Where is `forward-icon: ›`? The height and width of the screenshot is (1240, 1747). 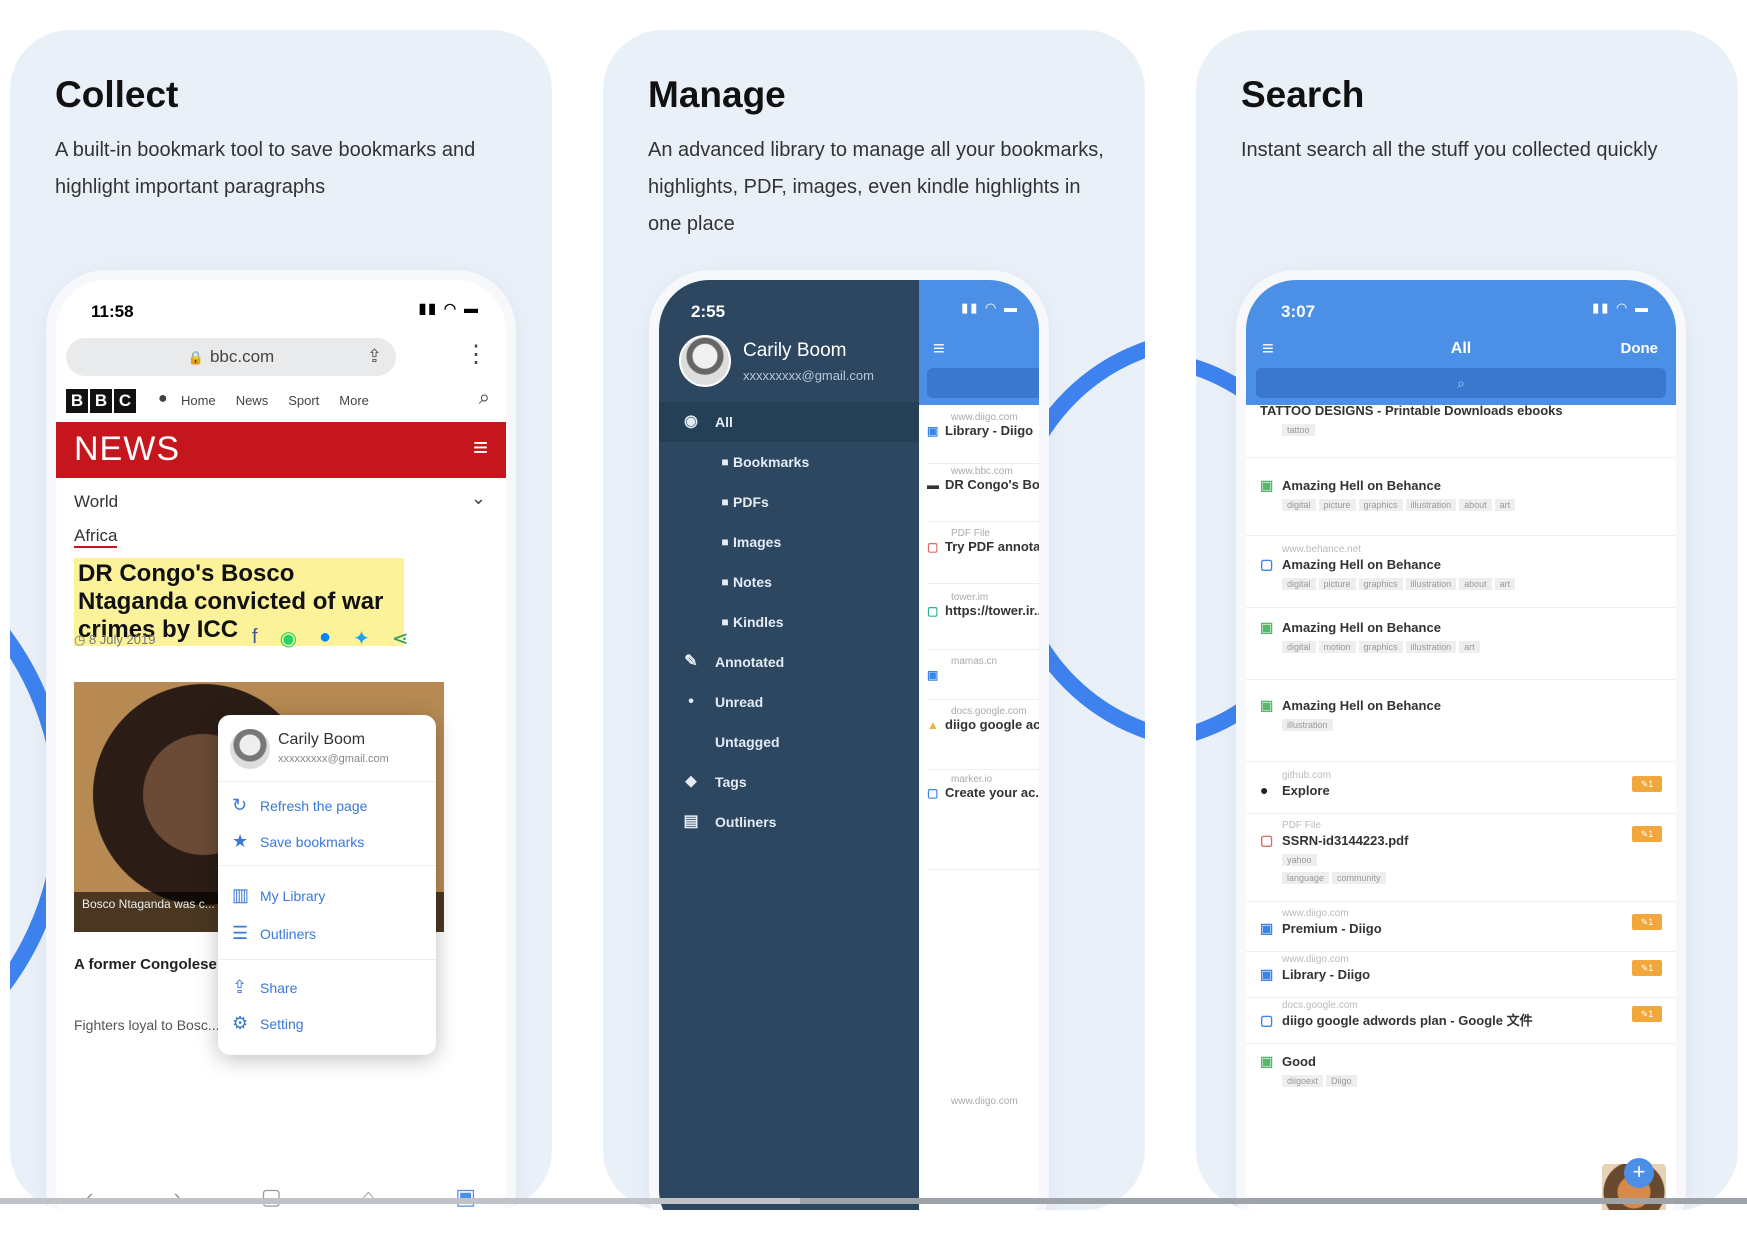
forward-icon: › is located at coordinates (176, 1197).